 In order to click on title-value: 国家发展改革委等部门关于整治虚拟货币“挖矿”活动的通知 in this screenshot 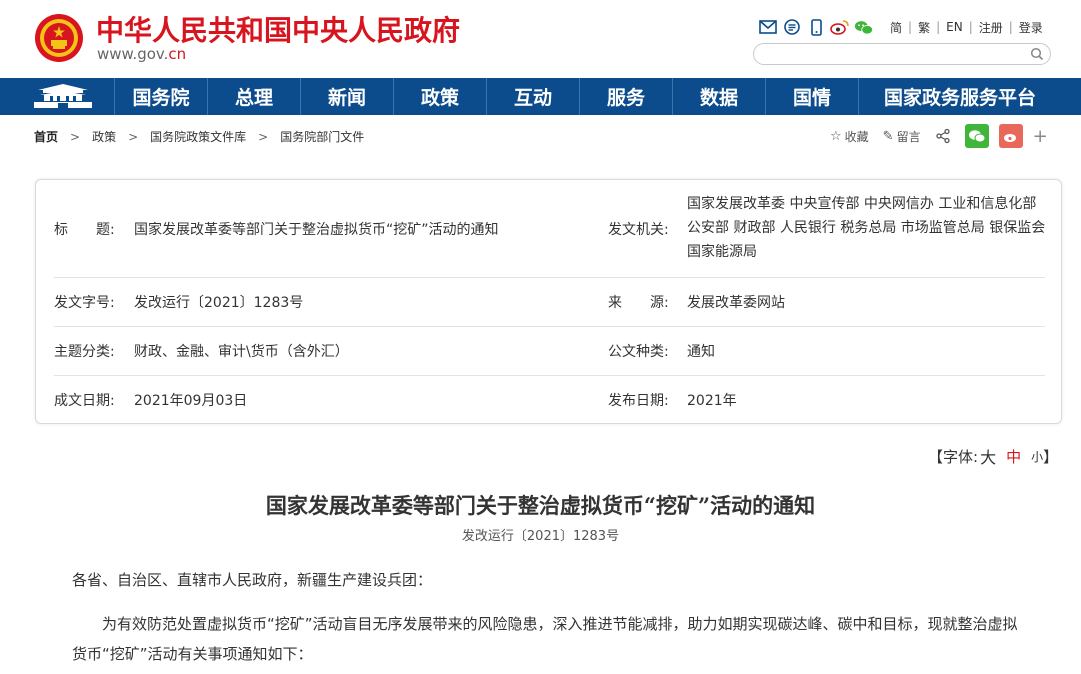, I will do `click(316, 230)`.